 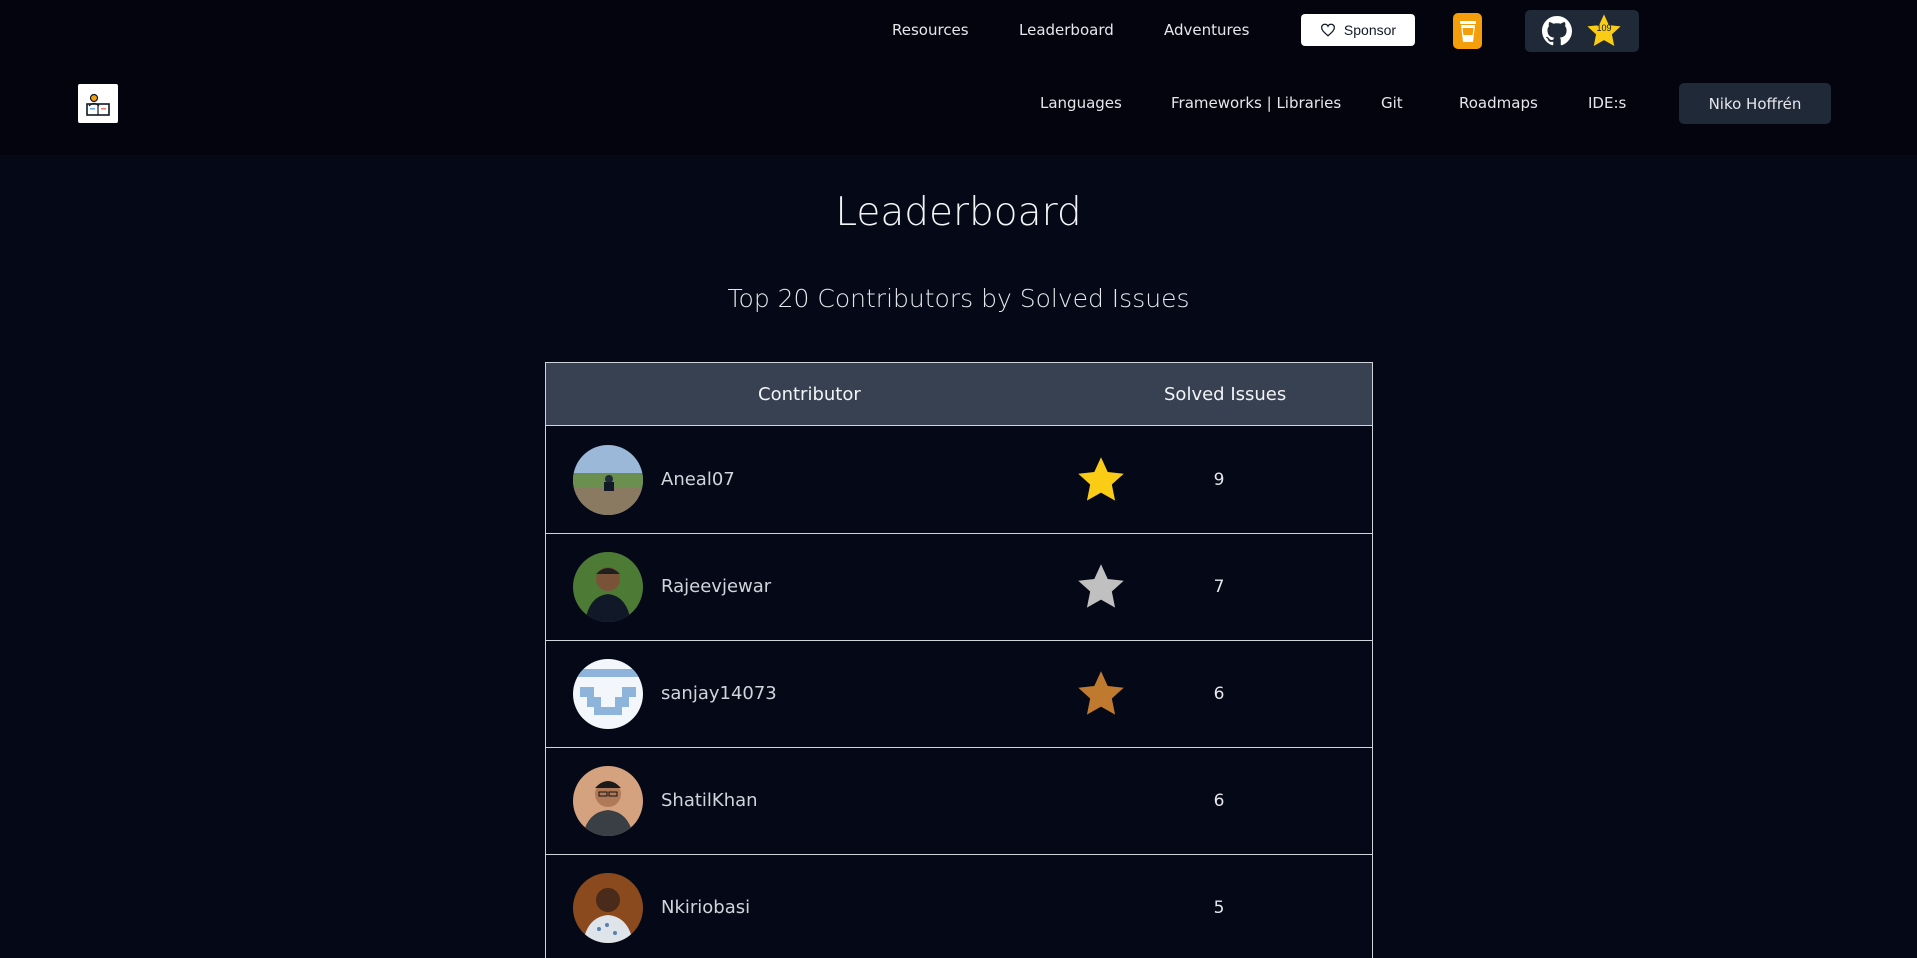 I want to click on buy-coffee-button, so click(x=1467, y=31).